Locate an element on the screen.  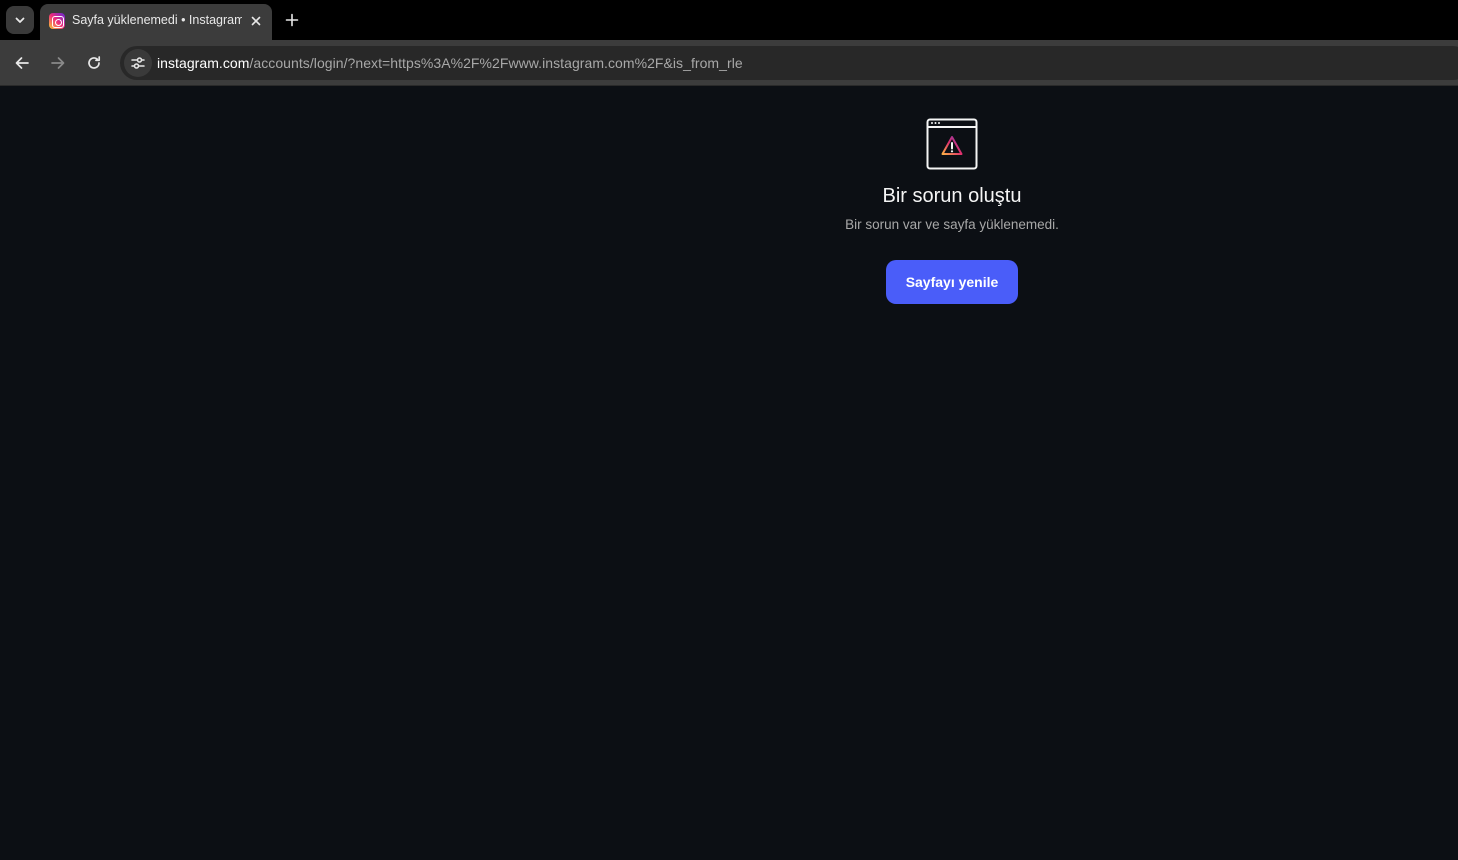
tab-search-button is located at coordinates (20, 20).